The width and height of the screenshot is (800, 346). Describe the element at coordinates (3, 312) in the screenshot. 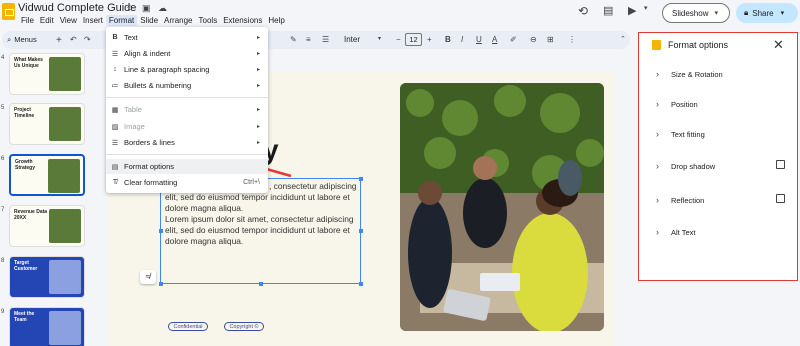

I see `slide-number: 9` at that location.